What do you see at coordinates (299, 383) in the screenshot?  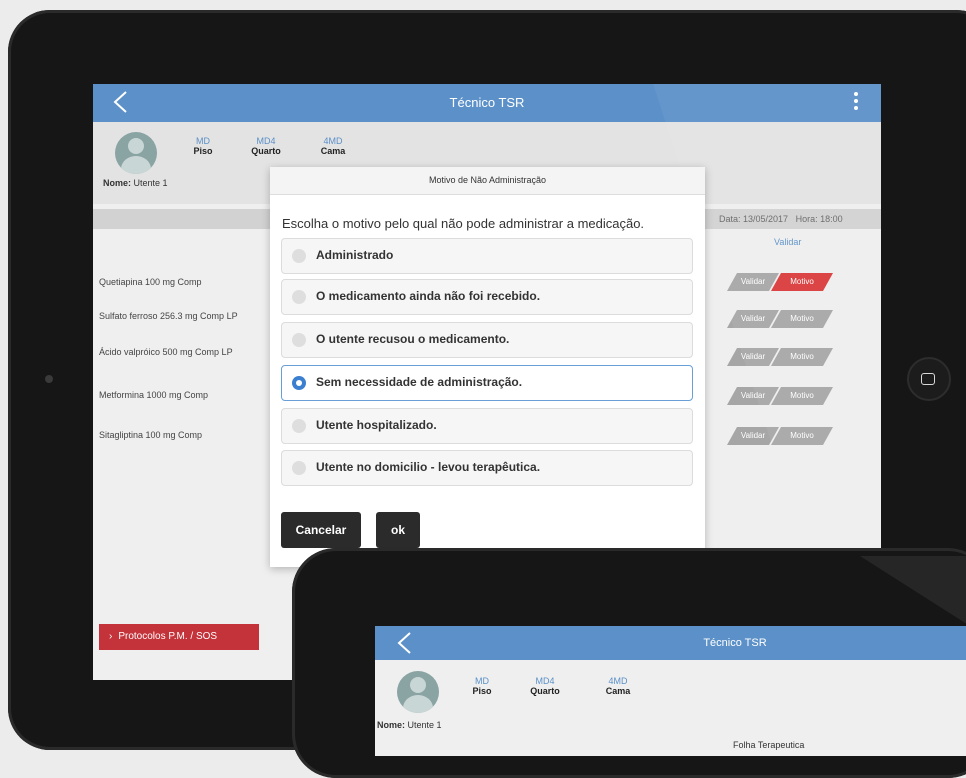 I see `radio-selected-icon` at bounding box center [299, 383].